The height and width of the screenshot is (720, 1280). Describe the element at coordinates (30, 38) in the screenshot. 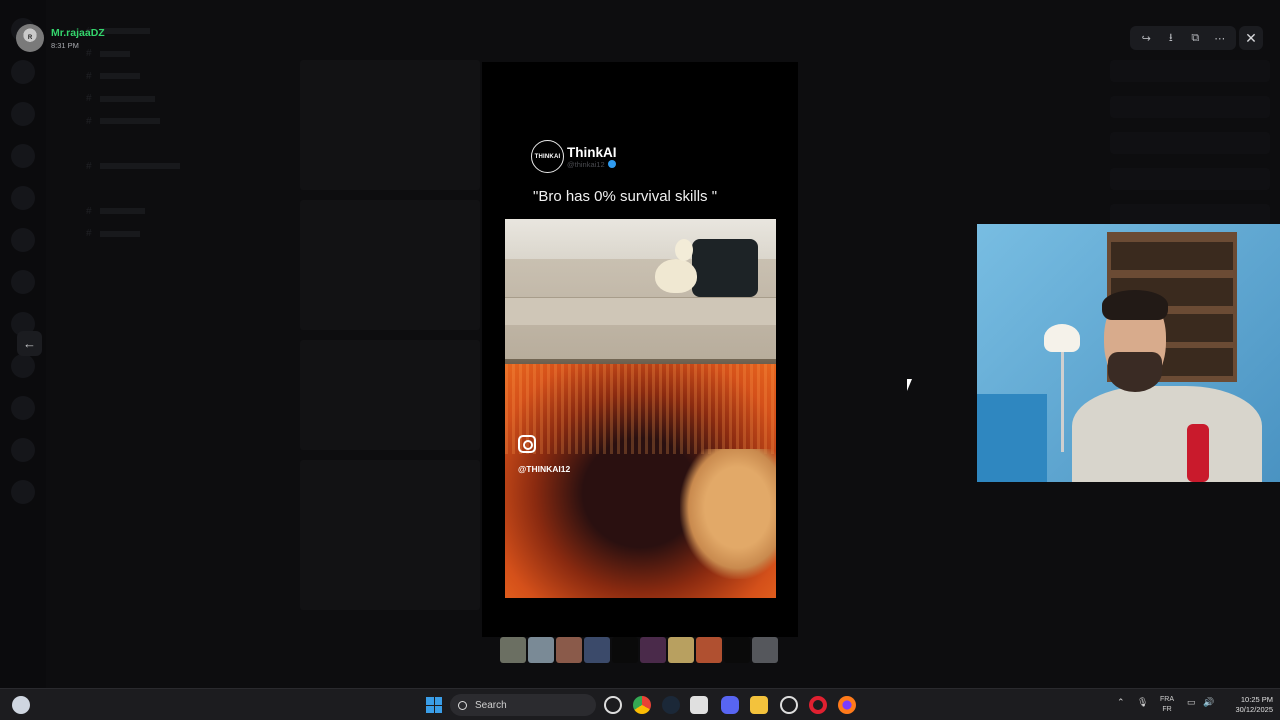

I see `avatar: R` at that location.